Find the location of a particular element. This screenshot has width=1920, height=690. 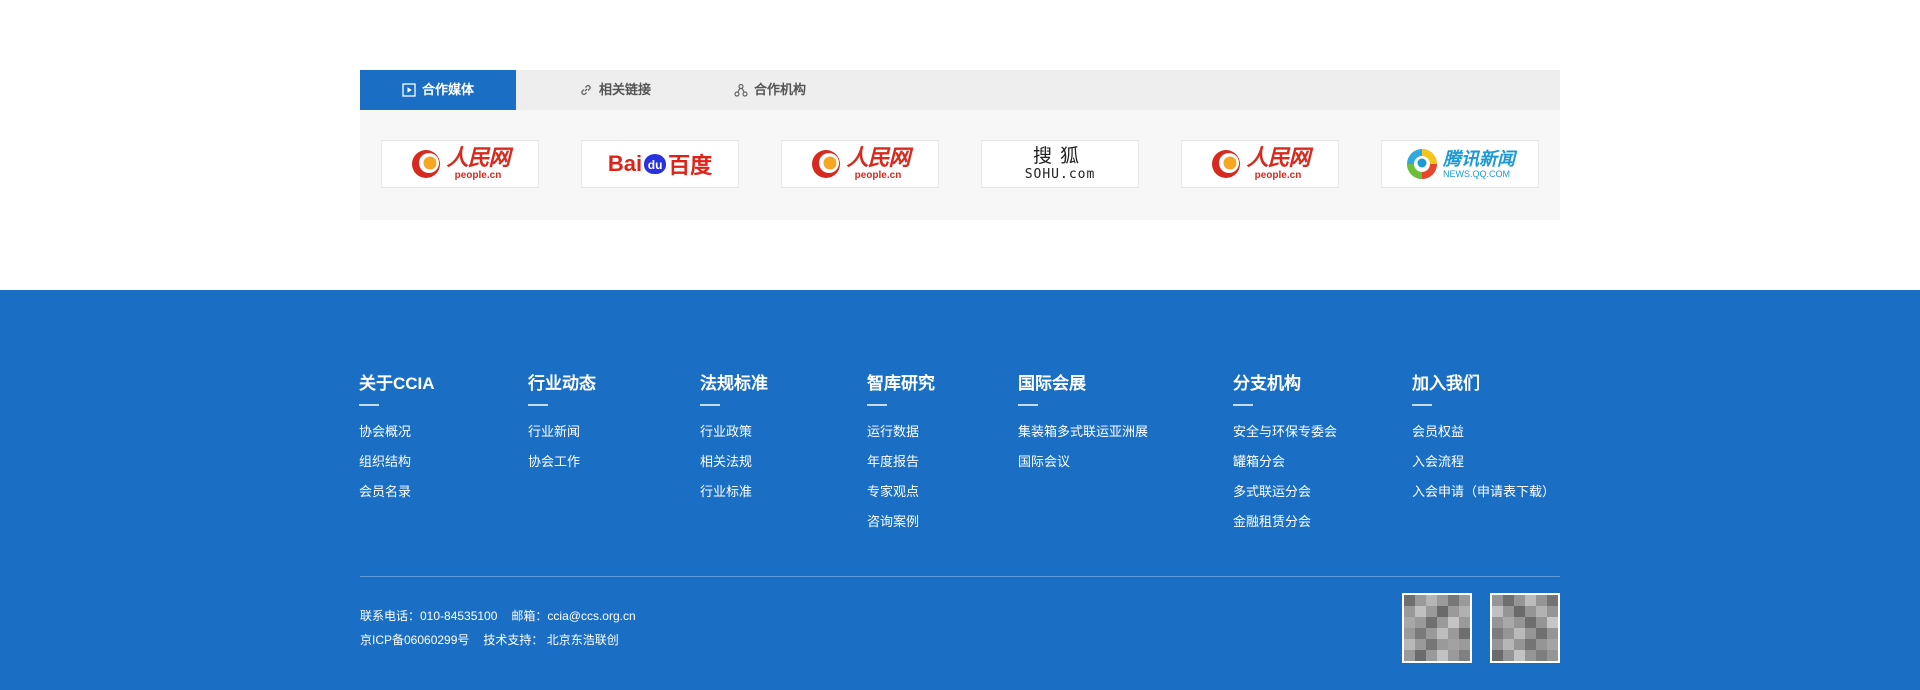

footer-column-about: 关于CCIA 协会概况 组织结构 会员名录 is located at coordinates (397, 442).